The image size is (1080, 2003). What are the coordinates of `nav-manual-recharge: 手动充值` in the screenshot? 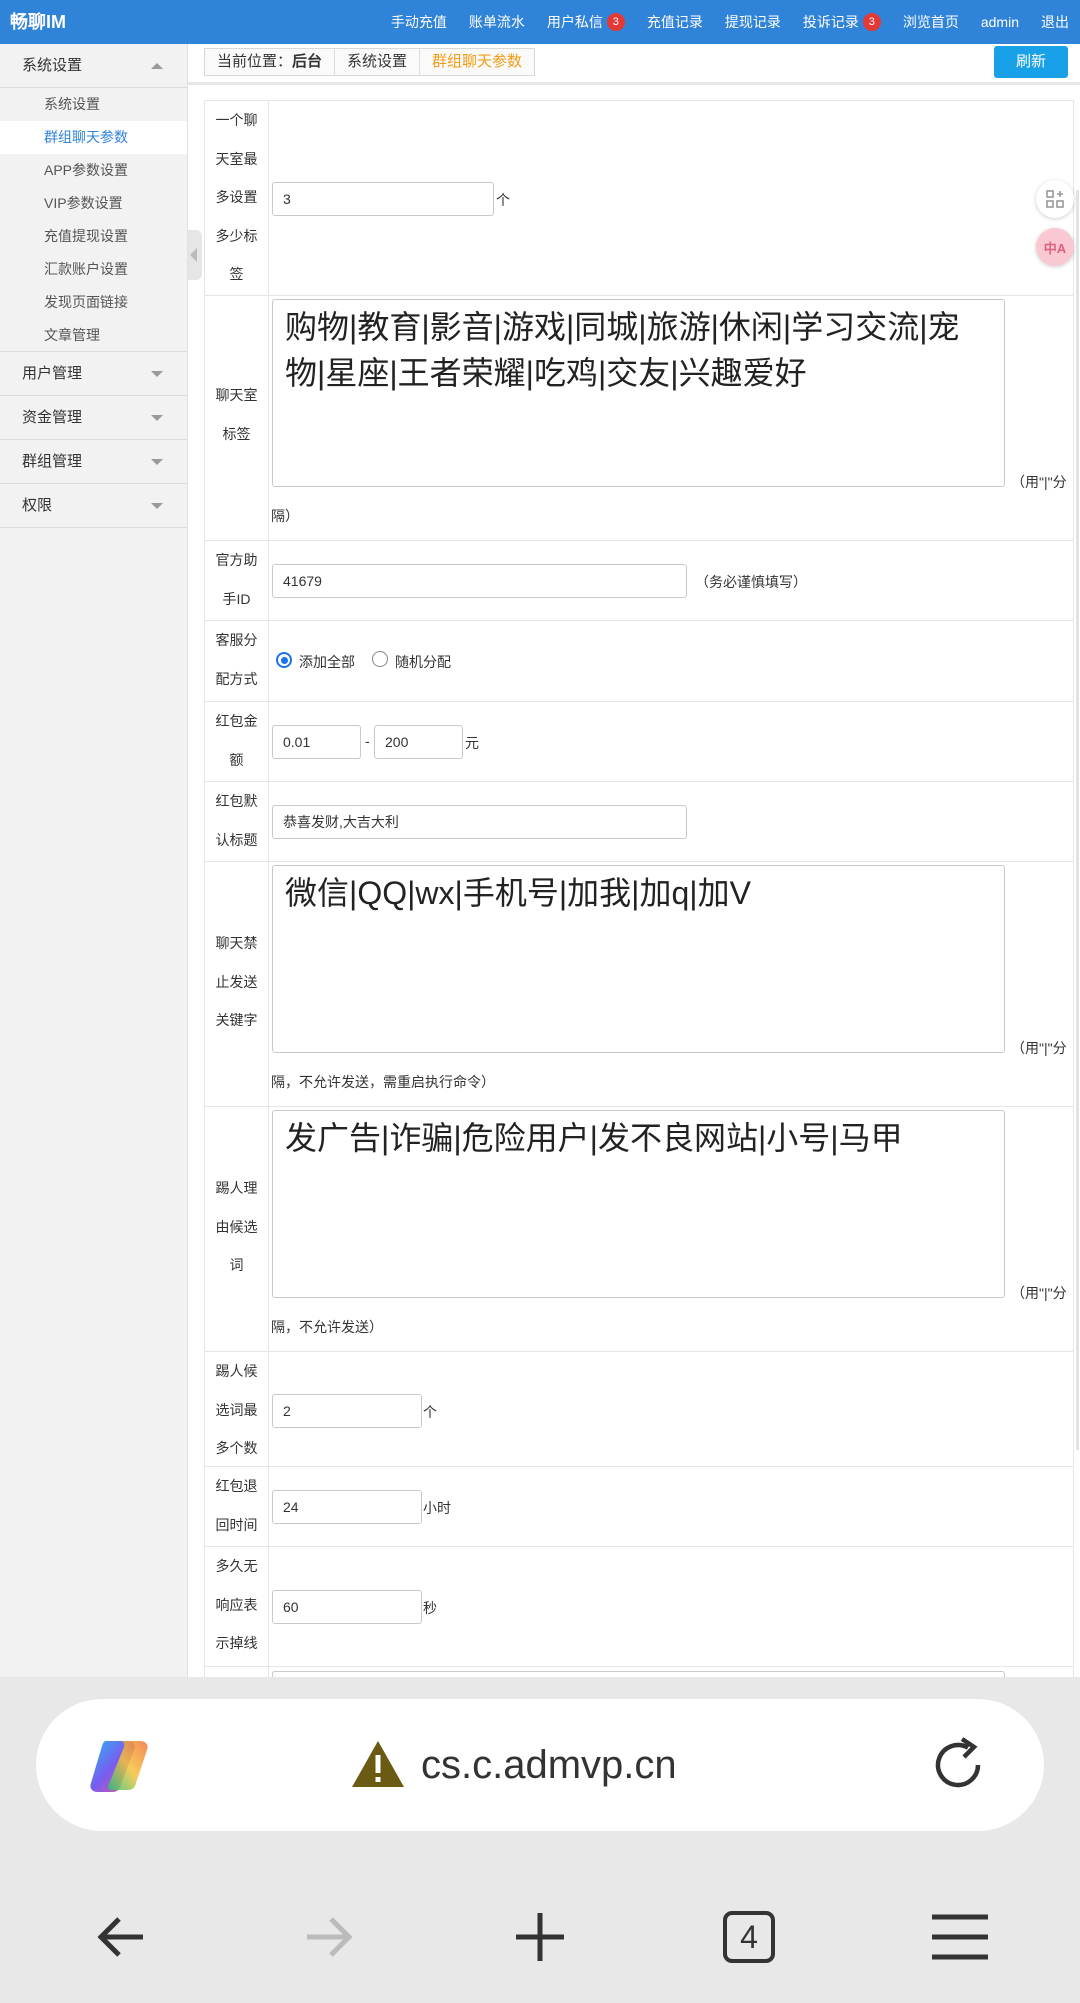 It's located at (419, 22).